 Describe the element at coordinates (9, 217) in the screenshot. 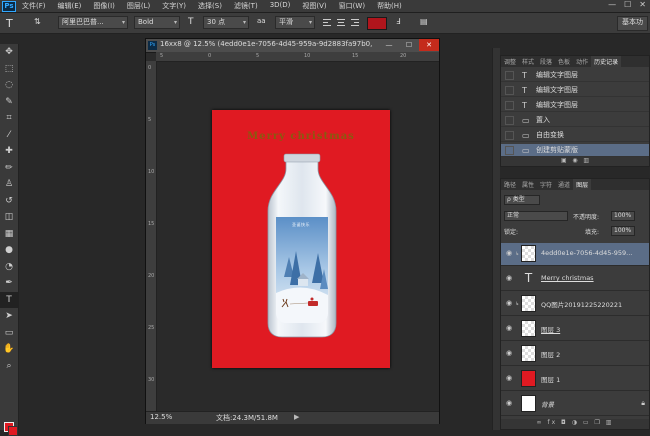

I see `eraser-tool-icon: ◫` at that location.